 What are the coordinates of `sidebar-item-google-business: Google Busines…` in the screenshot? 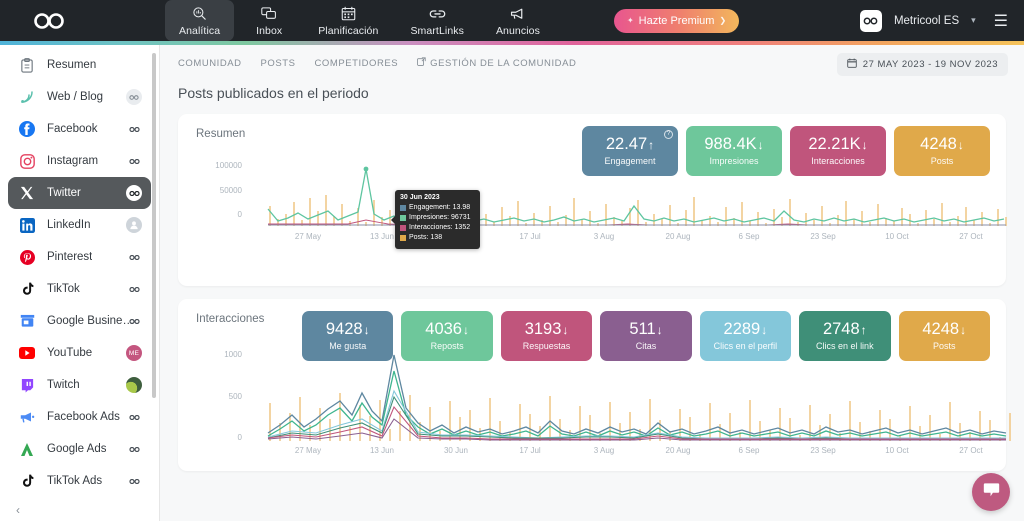 It's located at (79, 321).